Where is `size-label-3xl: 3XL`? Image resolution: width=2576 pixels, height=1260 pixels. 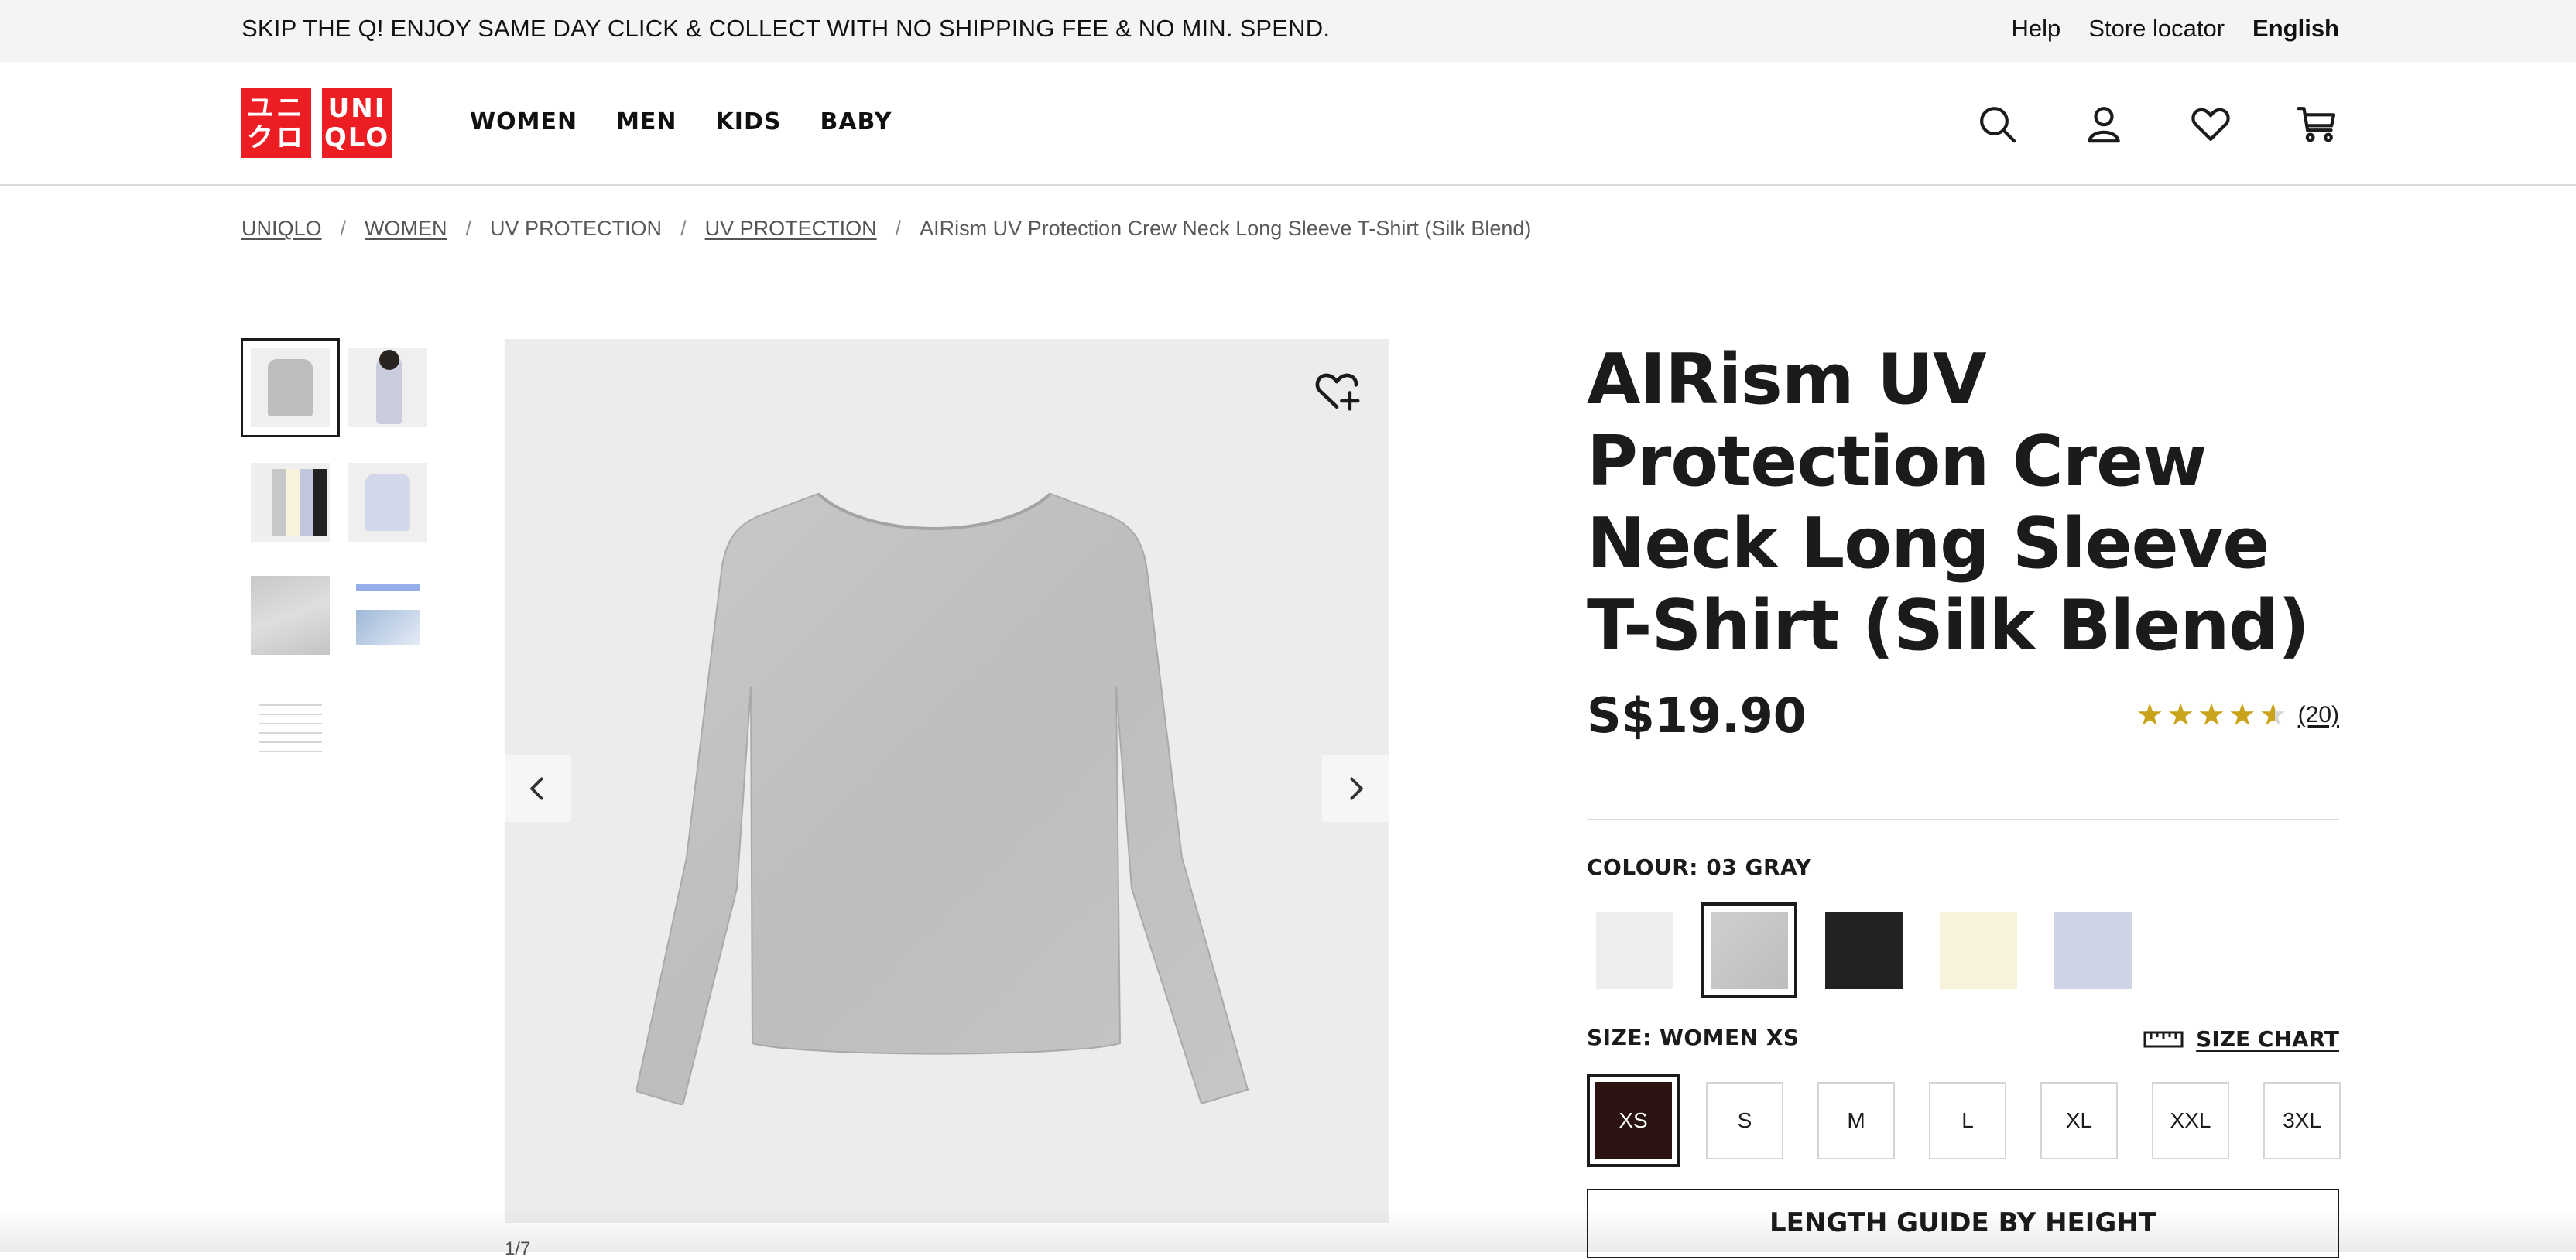 size-label-3xl: 3XL is located at coordinates (2302, 1121).